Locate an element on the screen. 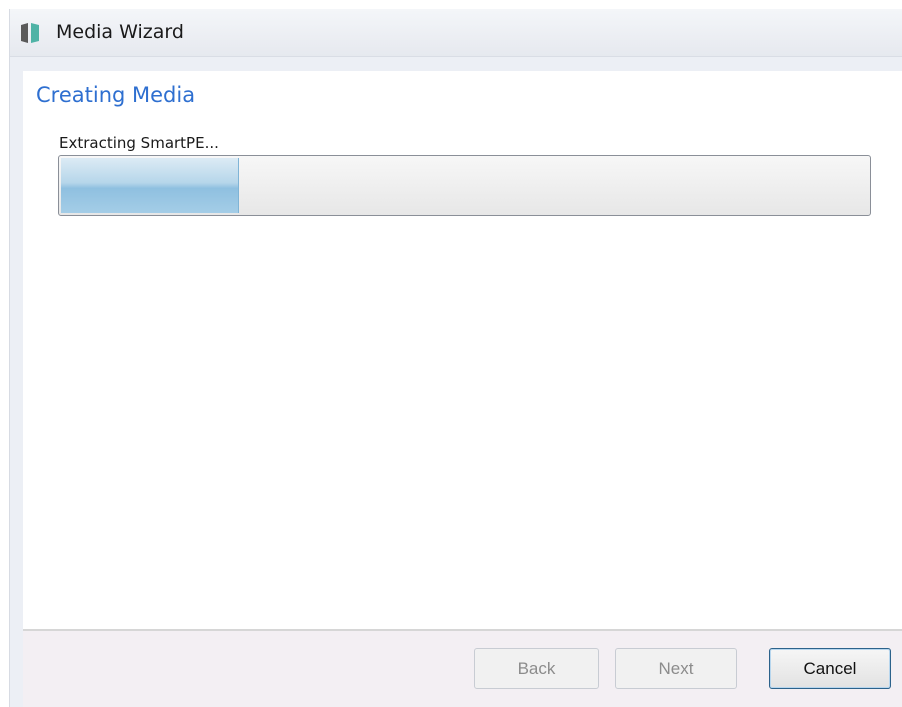 This screenshot has width=902, height=707. progress-track is located at coordinates (464, 185).